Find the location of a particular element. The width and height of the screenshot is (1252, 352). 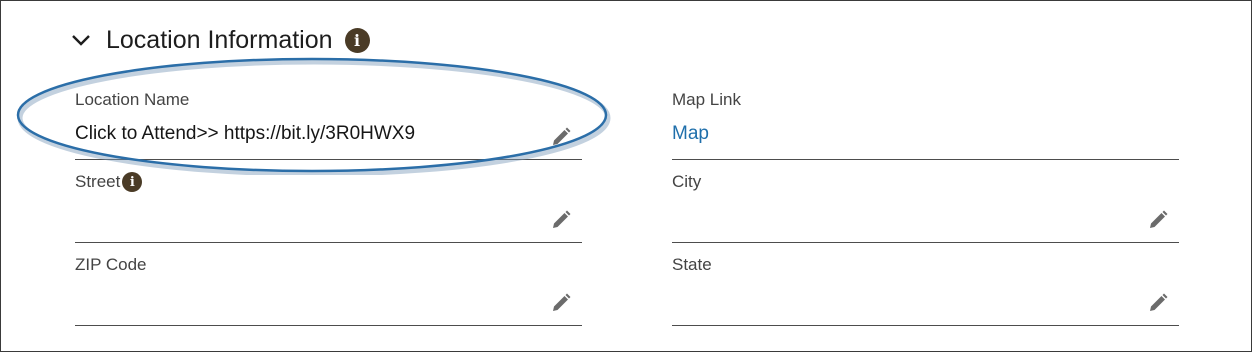

street-field: Street i is located at coordinates (328, 207).